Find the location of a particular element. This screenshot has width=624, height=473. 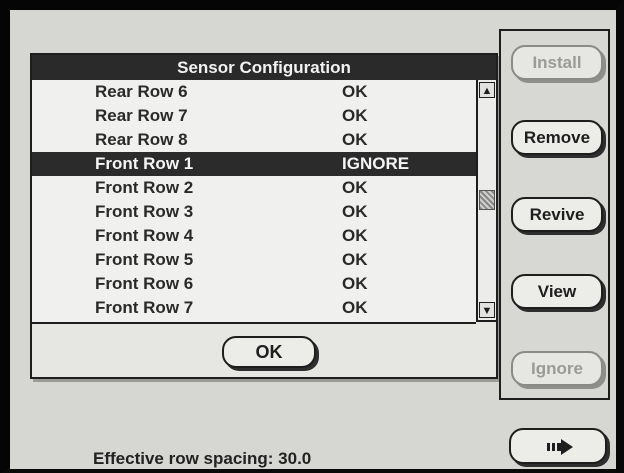

sensor-row-name: Front Row 2 is located at coordinates (144, 187).